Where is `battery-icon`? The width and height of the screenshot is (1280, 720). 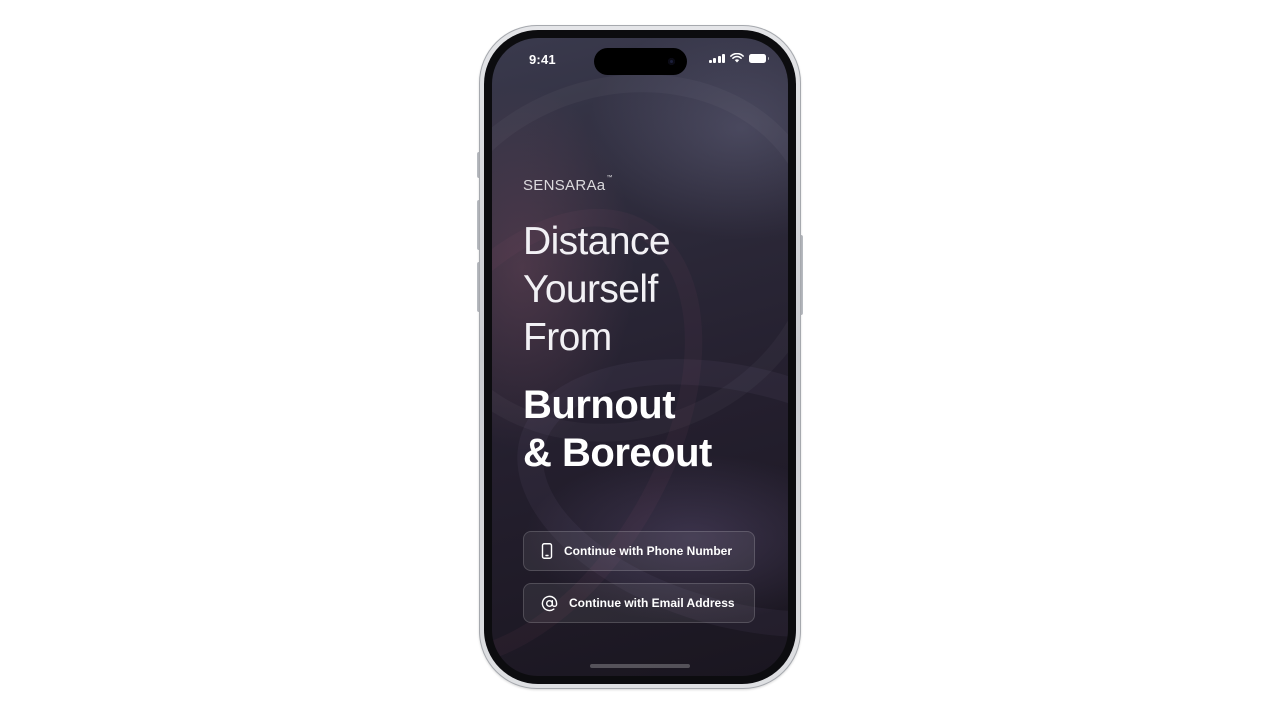
battery-icon is located at coordinates (759, 58).